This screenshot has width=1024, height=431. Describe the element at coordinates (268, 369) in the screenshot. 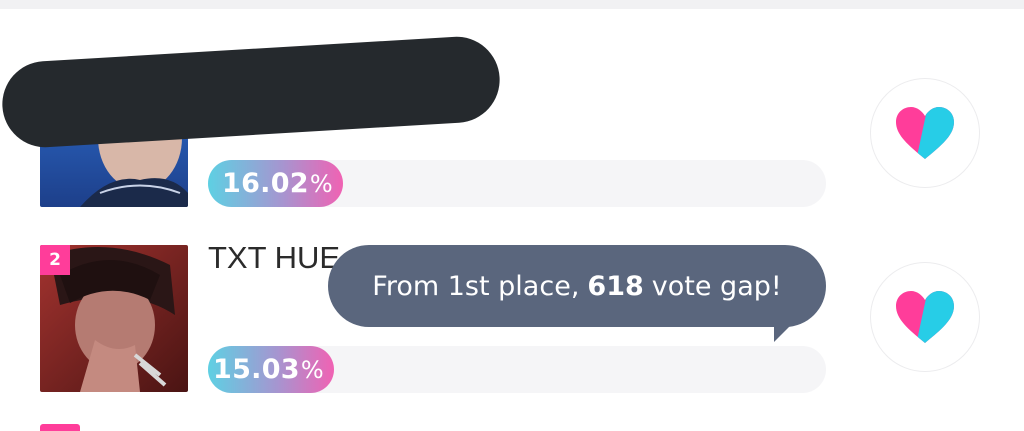

I see `vote-percent-2: 15.03%` at that location.